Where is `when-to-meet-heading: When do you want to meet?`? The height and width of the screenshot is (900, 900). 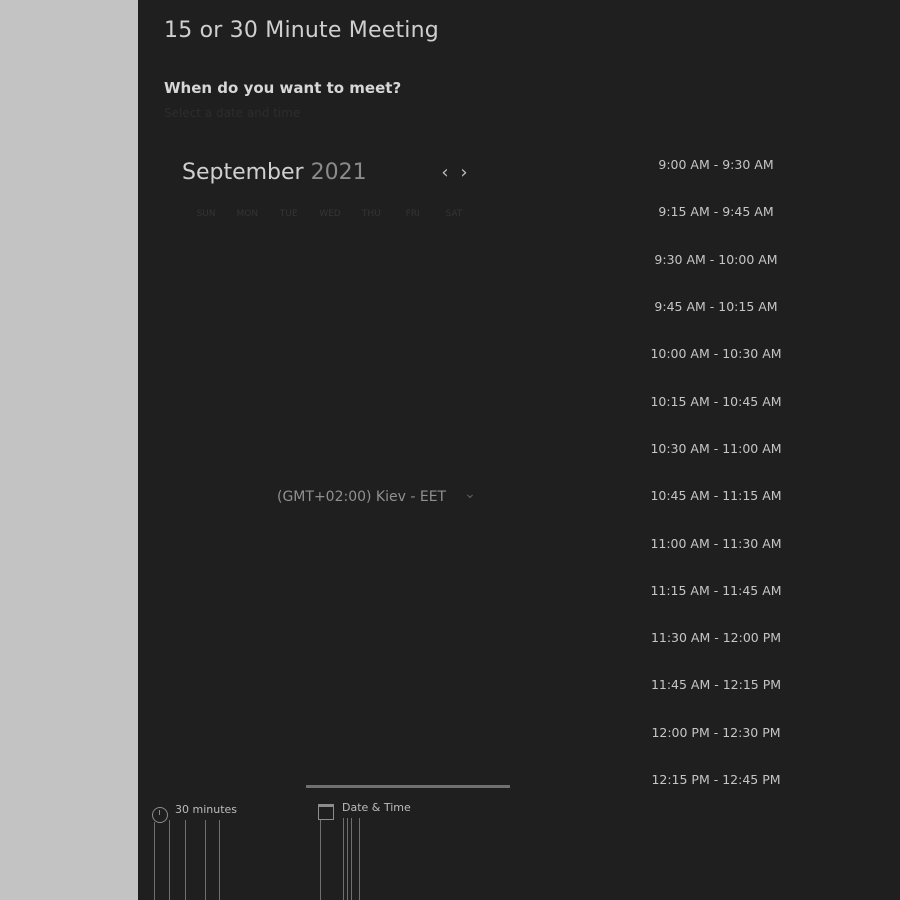
when-to-meet-heading: When do you want to meet? is located at coordinates (283, 88).